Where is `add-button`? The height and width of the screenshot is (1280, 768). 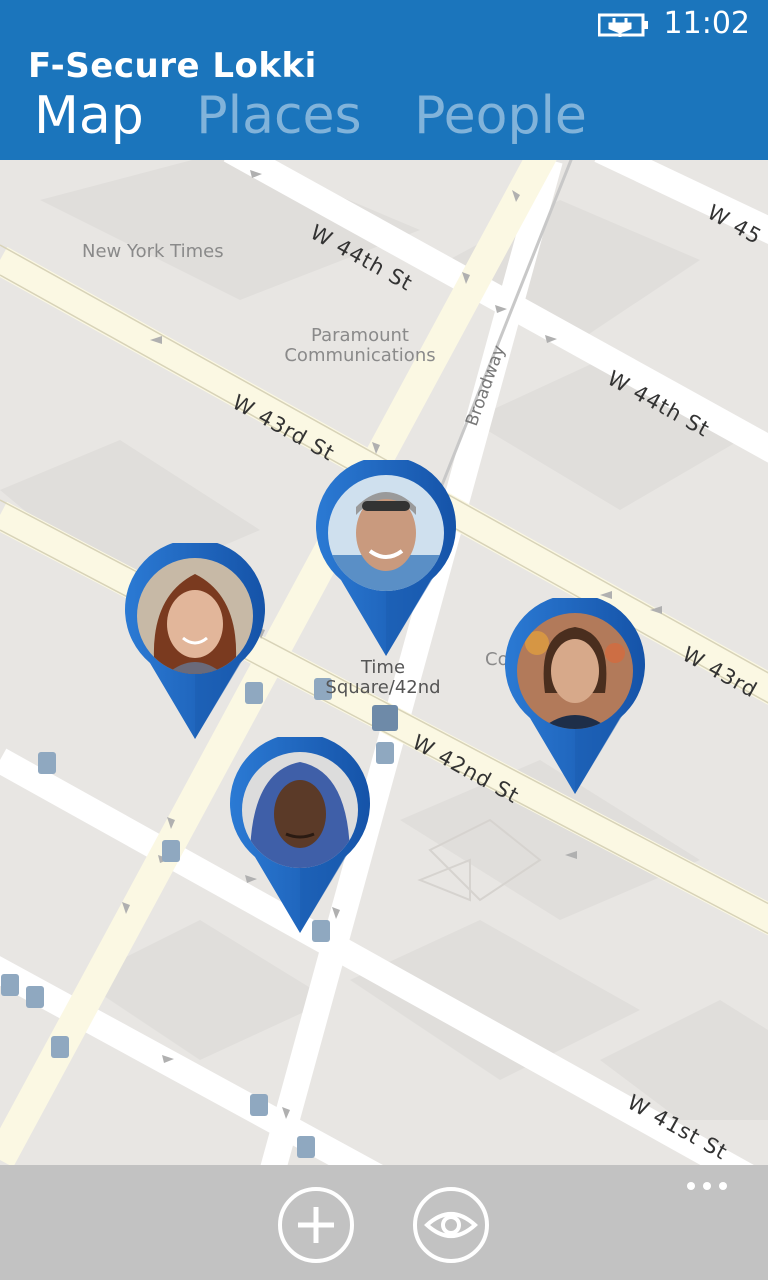
add-button is located at coordinates (316, 1225).